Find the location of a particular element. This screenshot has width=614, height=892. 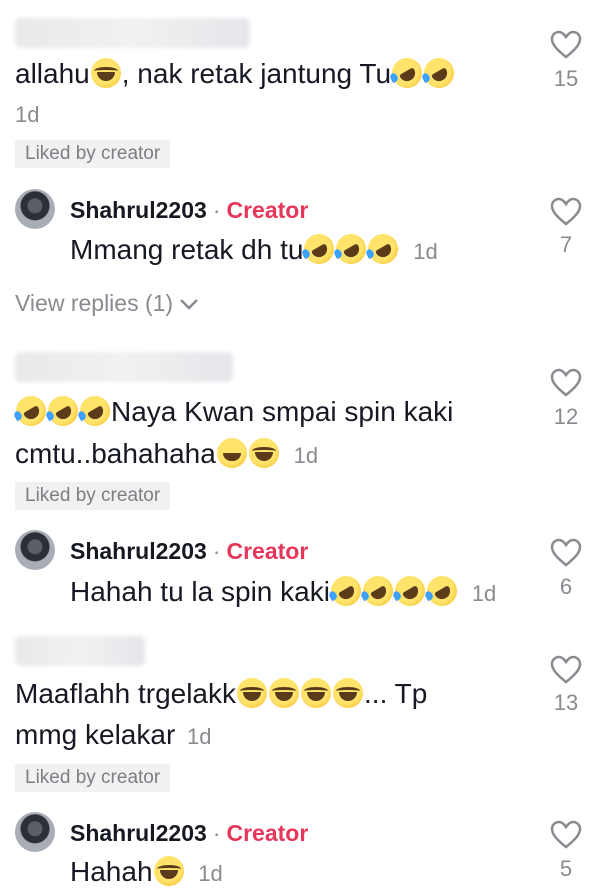

like-count: 6 is located at coordinates (566, 586).